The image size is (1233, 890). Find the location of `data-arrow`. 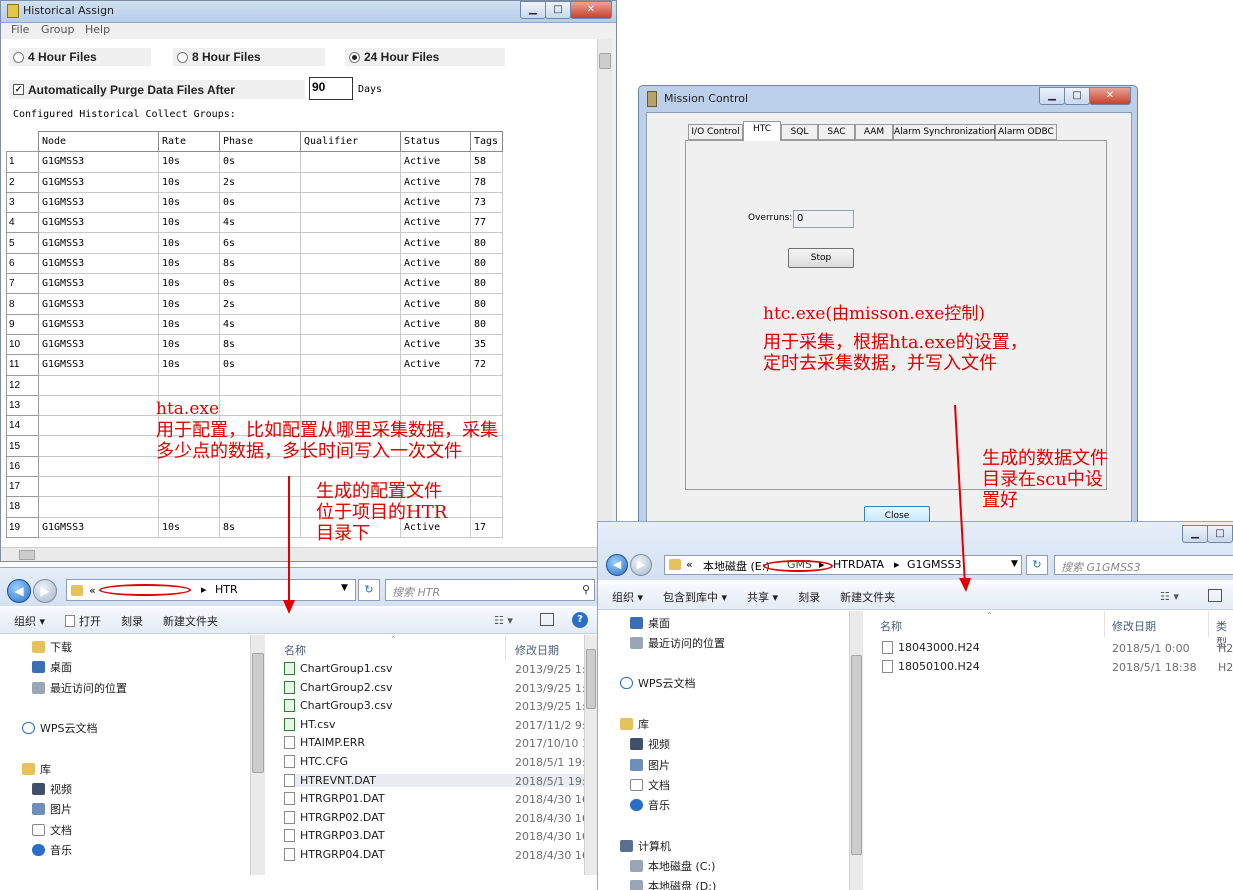

data-arrow is located at coordinates (960, 495).